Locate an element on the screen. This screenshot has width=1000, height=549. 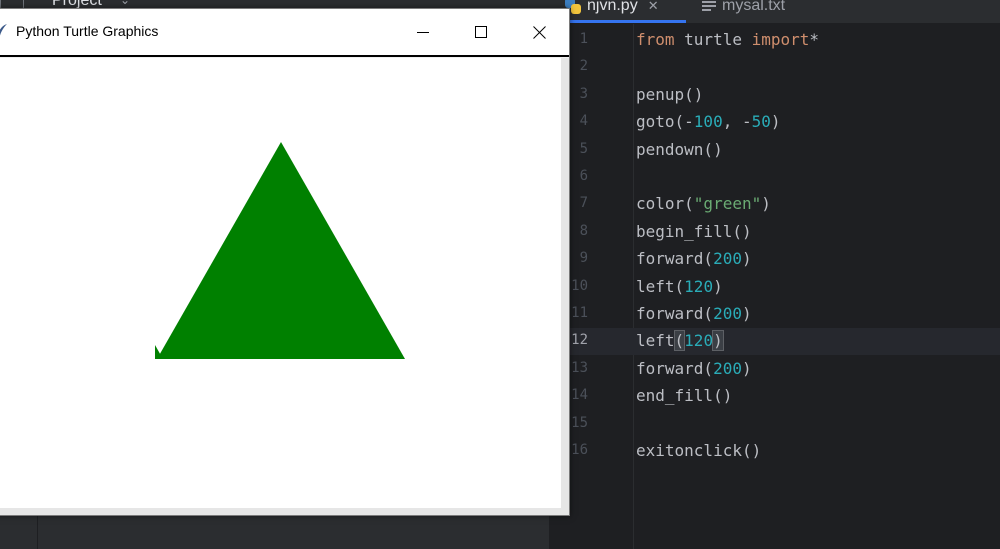
code-text: penup() is located at coordinates (670, 94).